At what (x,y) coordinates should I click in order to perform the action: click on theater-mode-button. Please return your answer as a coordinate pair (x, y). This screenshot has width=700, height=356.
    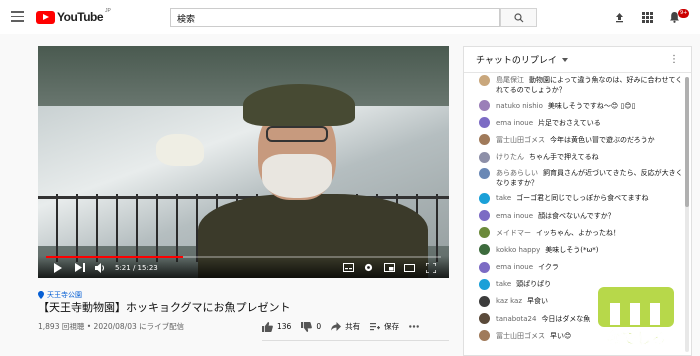
    Looking at the image, I should click on (409, 267).